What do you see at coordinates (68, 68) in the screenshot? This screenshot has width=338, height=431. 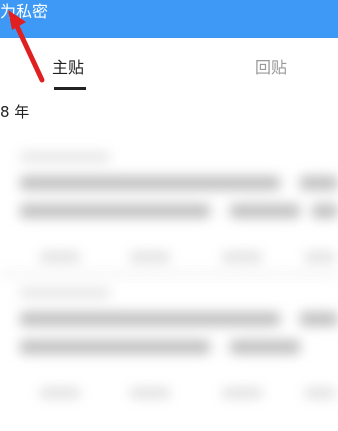 I see `tab-main-posts: 主贴` at bounding box center [68, 68].